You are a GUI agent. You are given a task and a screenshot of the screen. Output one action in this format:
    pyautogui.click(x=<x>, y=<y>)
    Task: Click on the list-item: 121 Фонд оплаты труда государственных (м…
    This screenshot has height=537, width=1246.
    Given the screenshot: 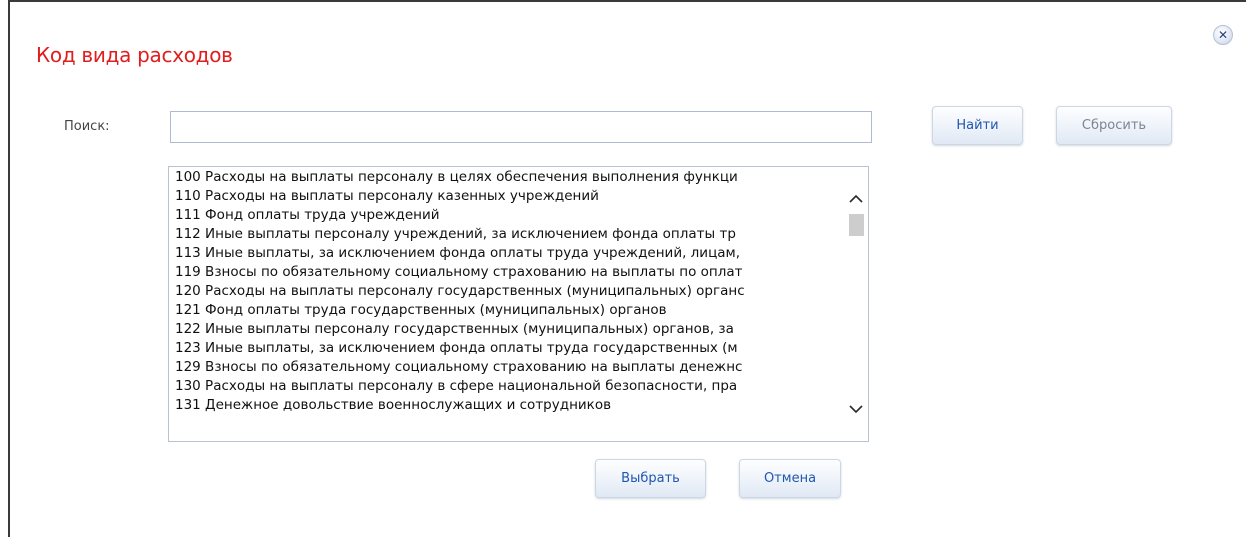 What is the action you would take?
    pyautogui.click(x=507, y=310)
    